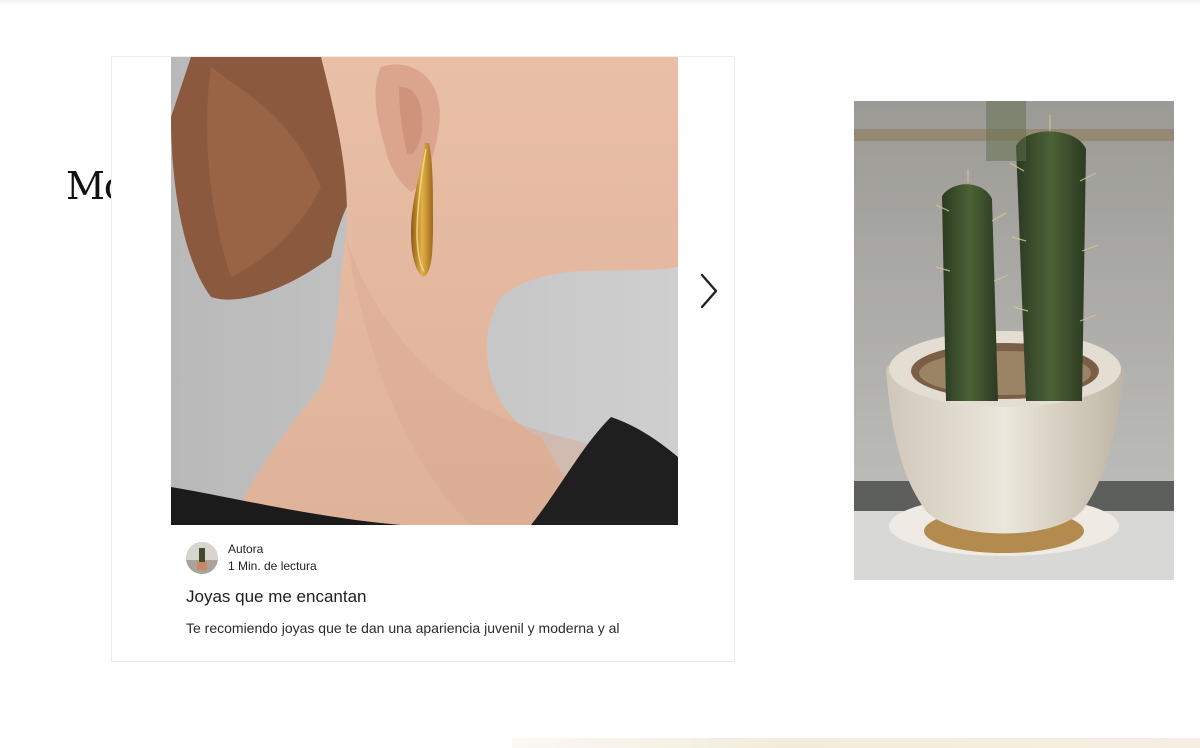 The image size is (1200, 748). What do you see at coordinates (856, 743) in the screenshot?
I see `footer-image-strip` at bounding box center [856, 743].